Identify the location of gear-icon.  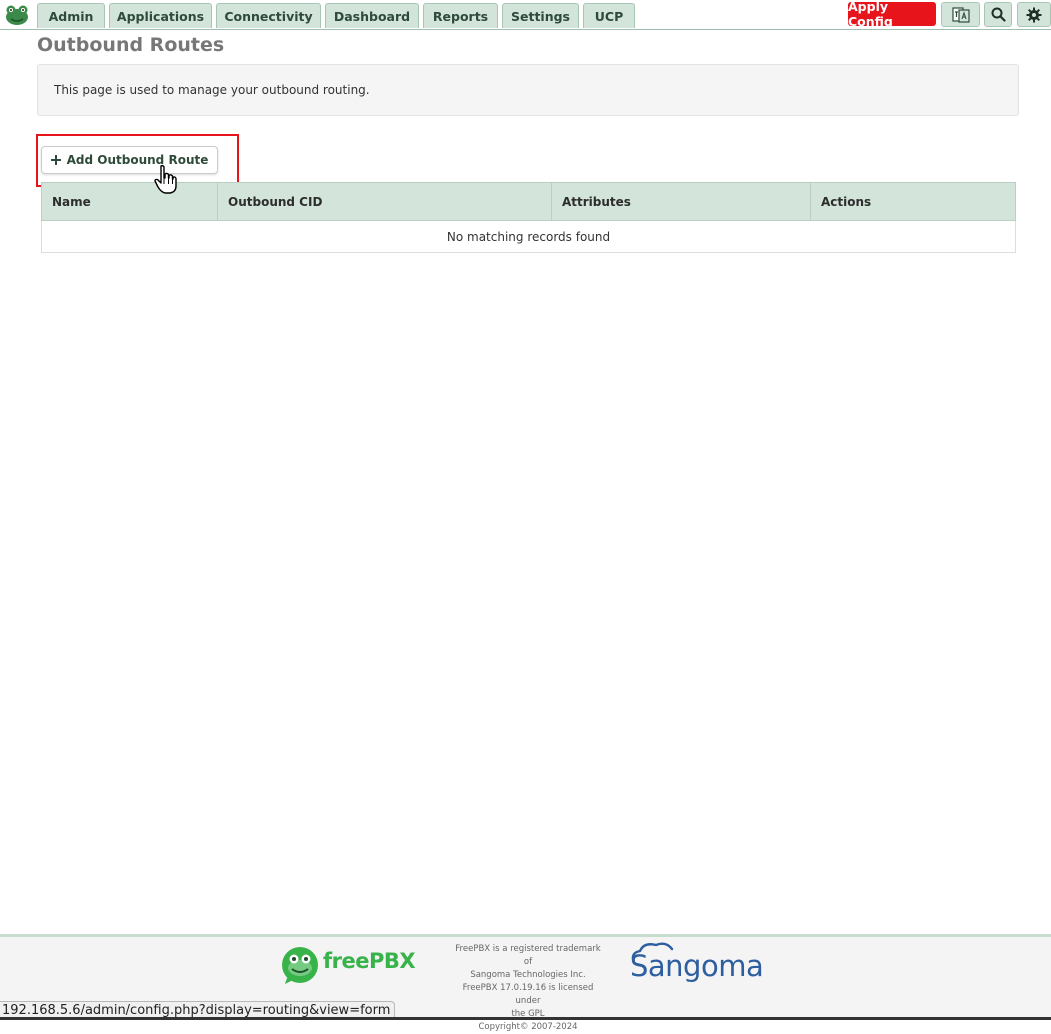
(1034, 14).